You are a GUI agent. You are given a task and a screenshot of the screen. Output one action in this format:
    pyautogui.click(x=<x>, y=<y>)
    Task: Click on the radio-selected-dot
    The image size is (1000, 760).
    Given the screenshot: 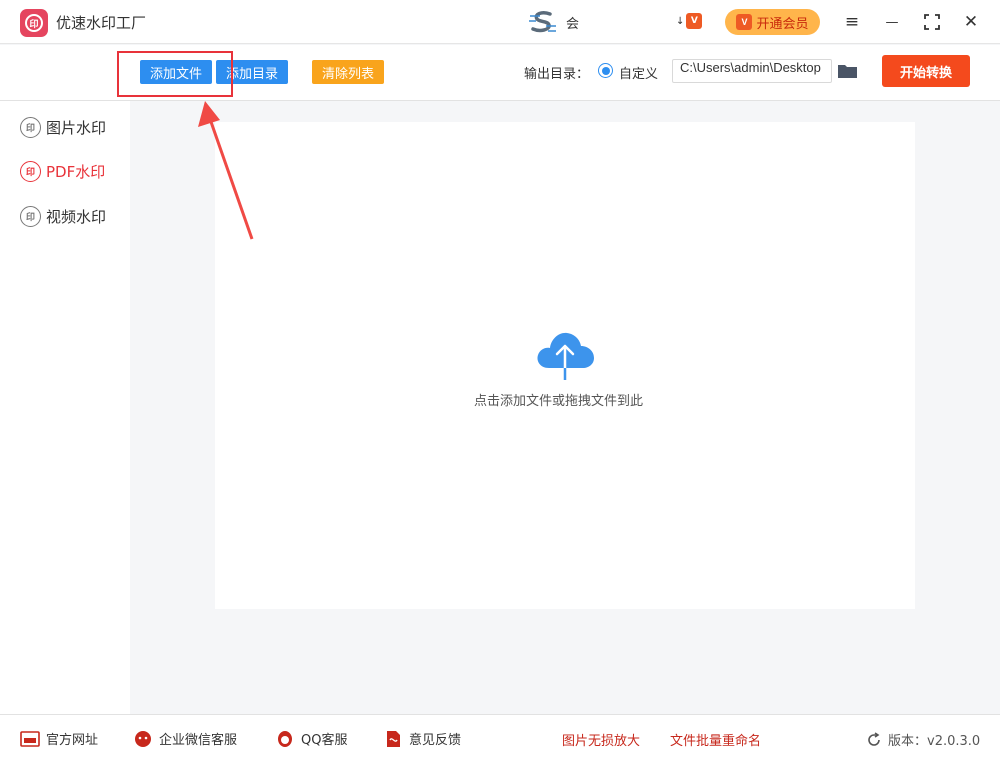 What is the action you would take?
    pyautogui.click(x=605, y=70)
    